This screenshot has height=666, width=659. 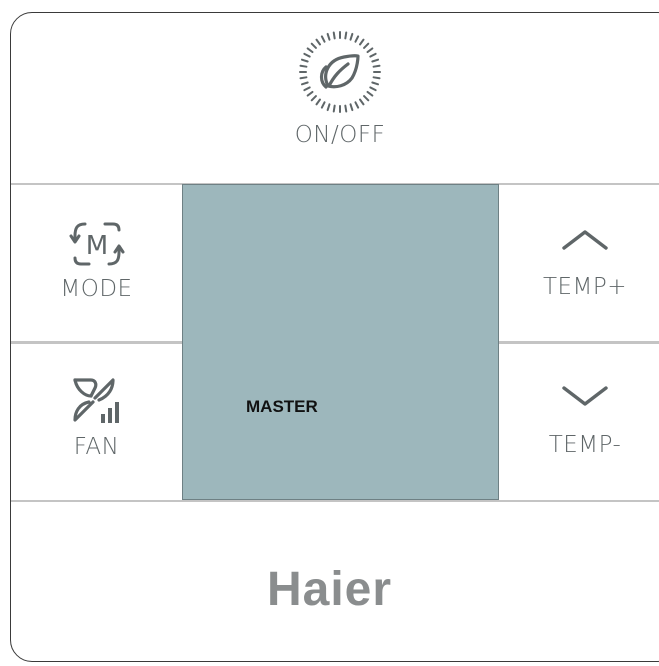 I want to click on fan-speed-icon, so click(x=95, y=400).